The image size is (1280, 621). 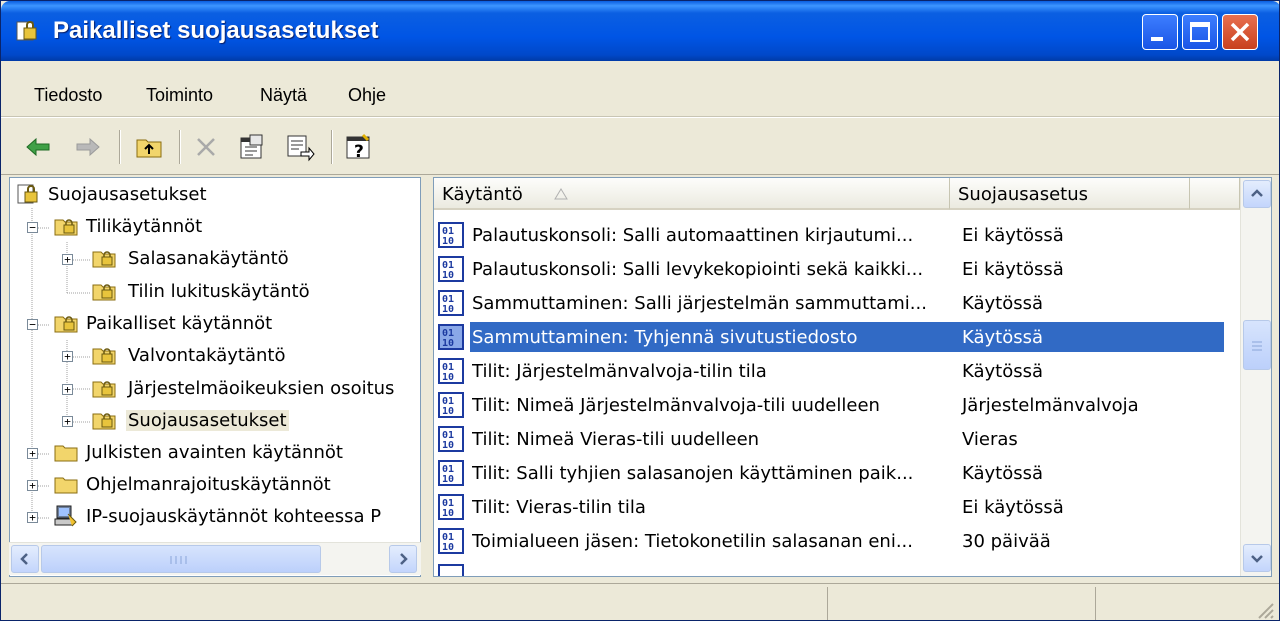 I want to click on minimize-icon, so click(x=1157, y=39).